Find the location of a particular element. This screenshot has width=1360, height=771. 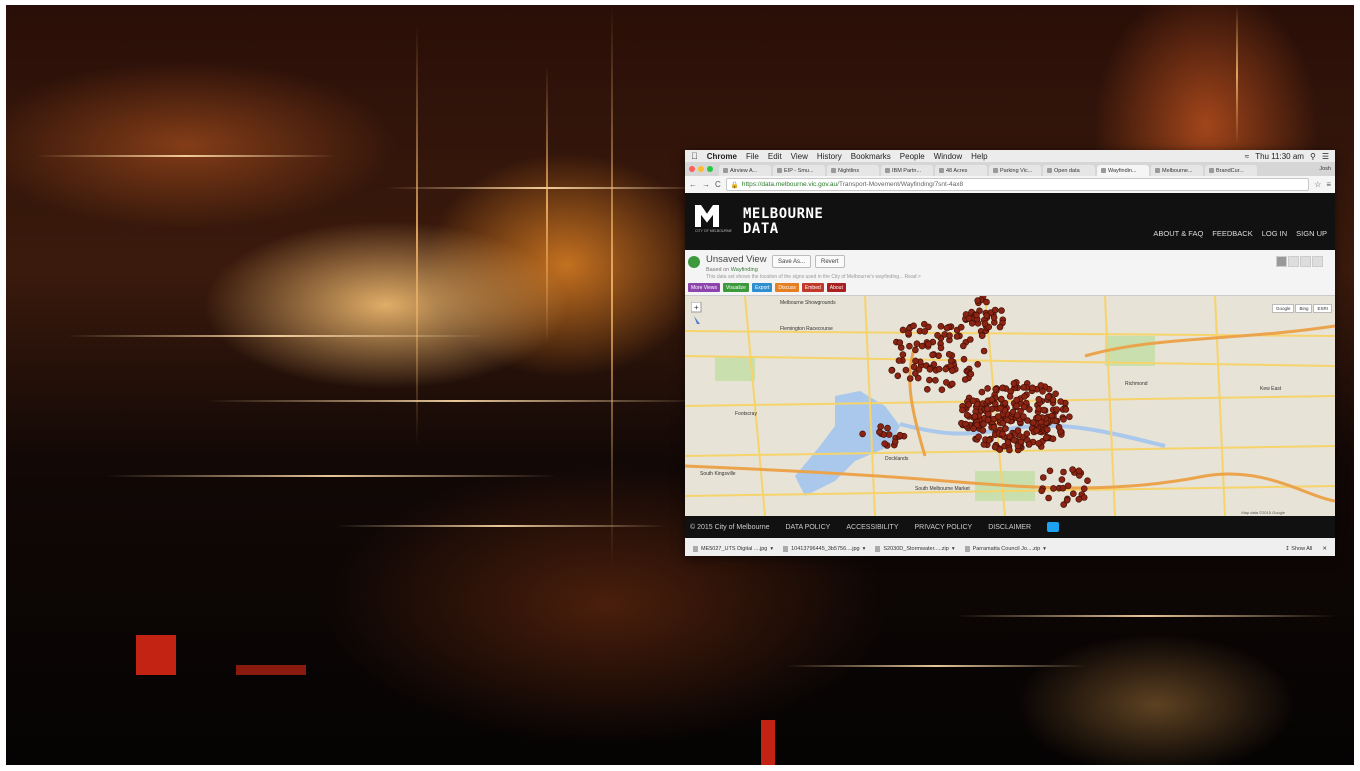

close-downloads-icon: ✕ is located at coordinates (1324, 549).